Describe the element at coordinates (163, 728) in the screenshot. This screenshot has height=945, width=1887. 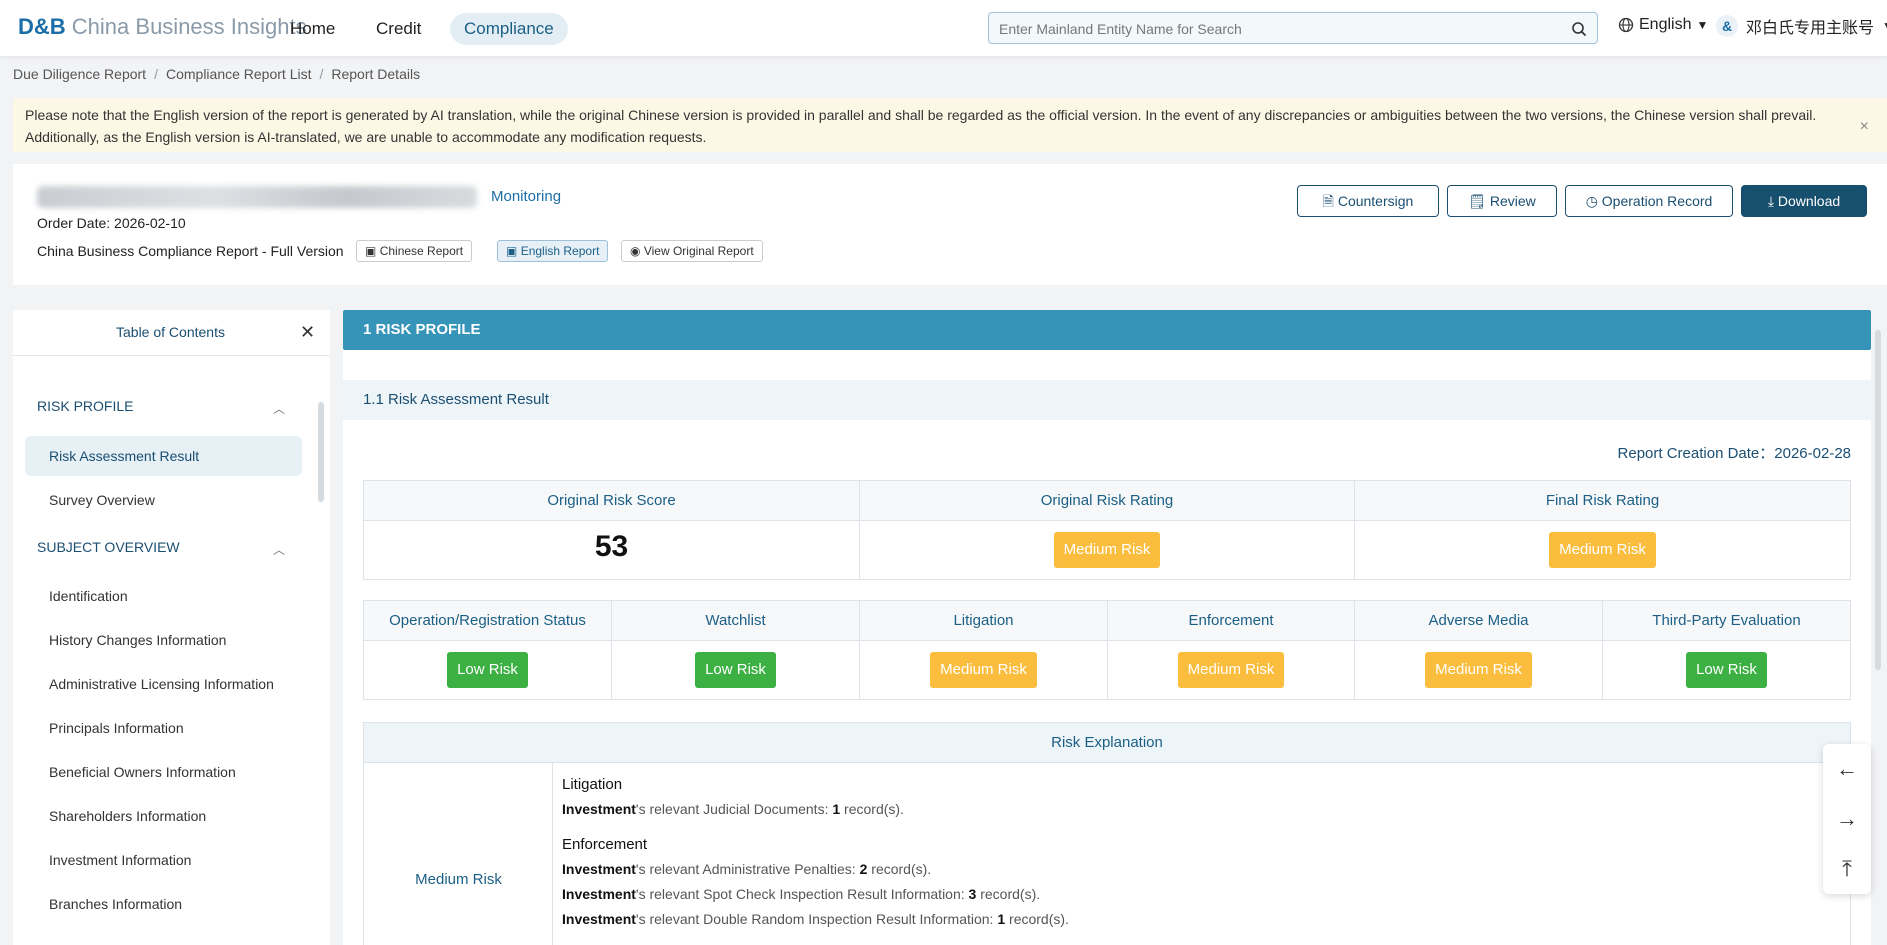
I see `toc-item-principals: Principals Information` at that location.